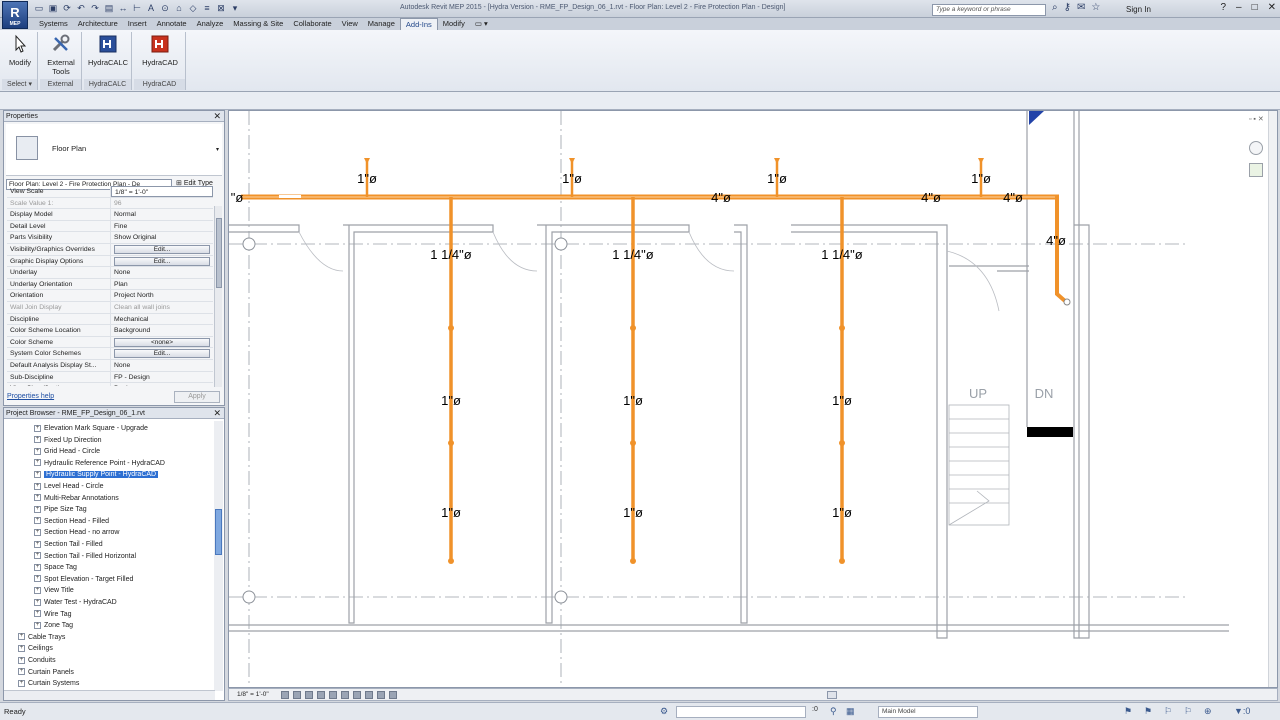 The image size is (1280, 720). Describe the element at coordinates (1138, 9) in the screenshot. I see `sign-in-button: Sign In` at that location.